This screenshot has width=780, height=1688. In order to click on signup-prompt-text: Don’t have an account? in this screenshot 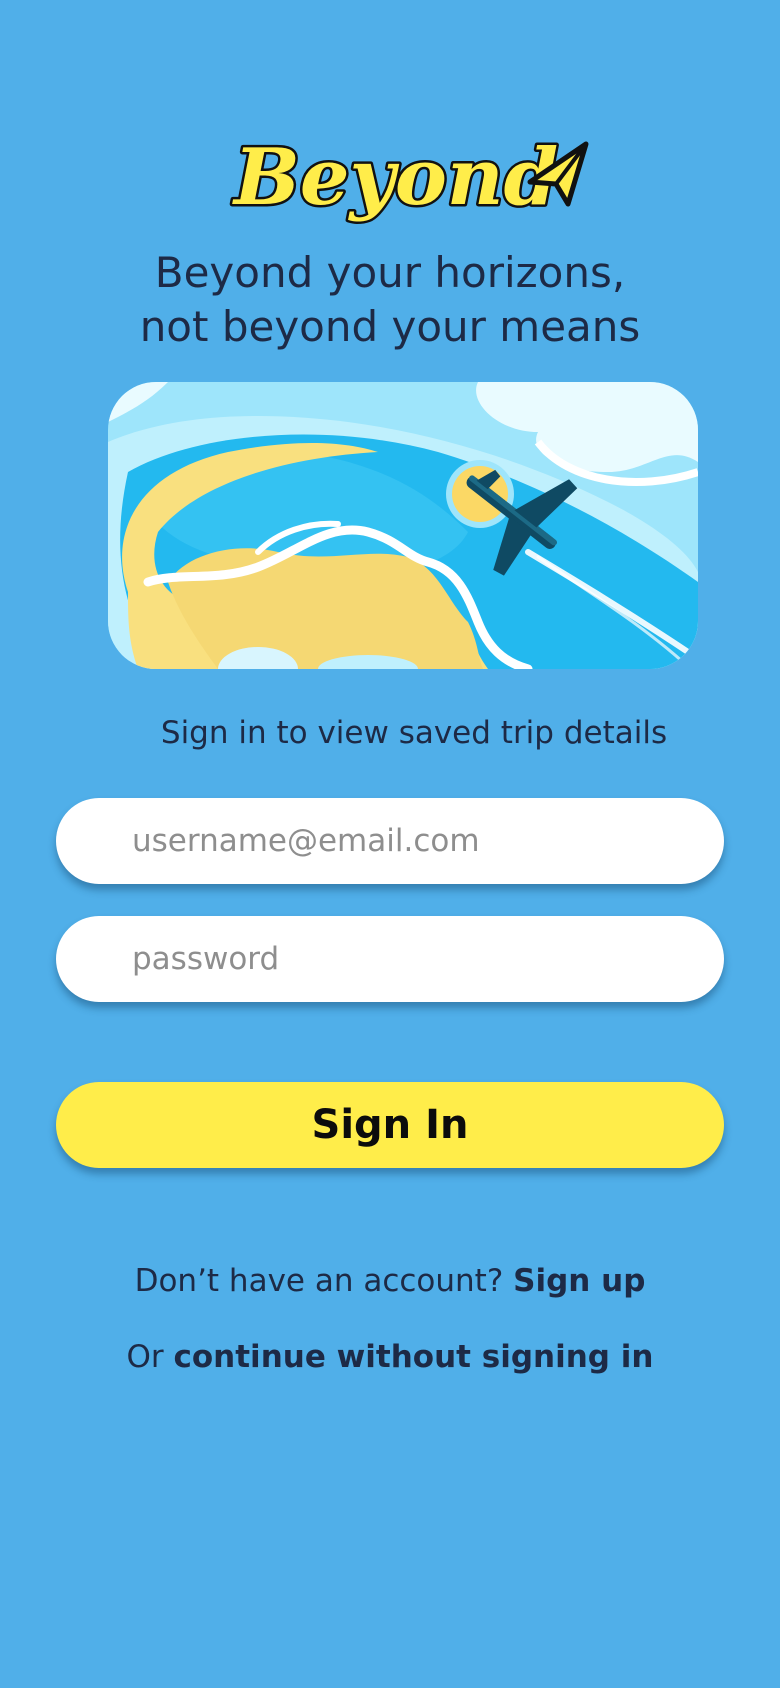, I will do `click(319, 1281)`.